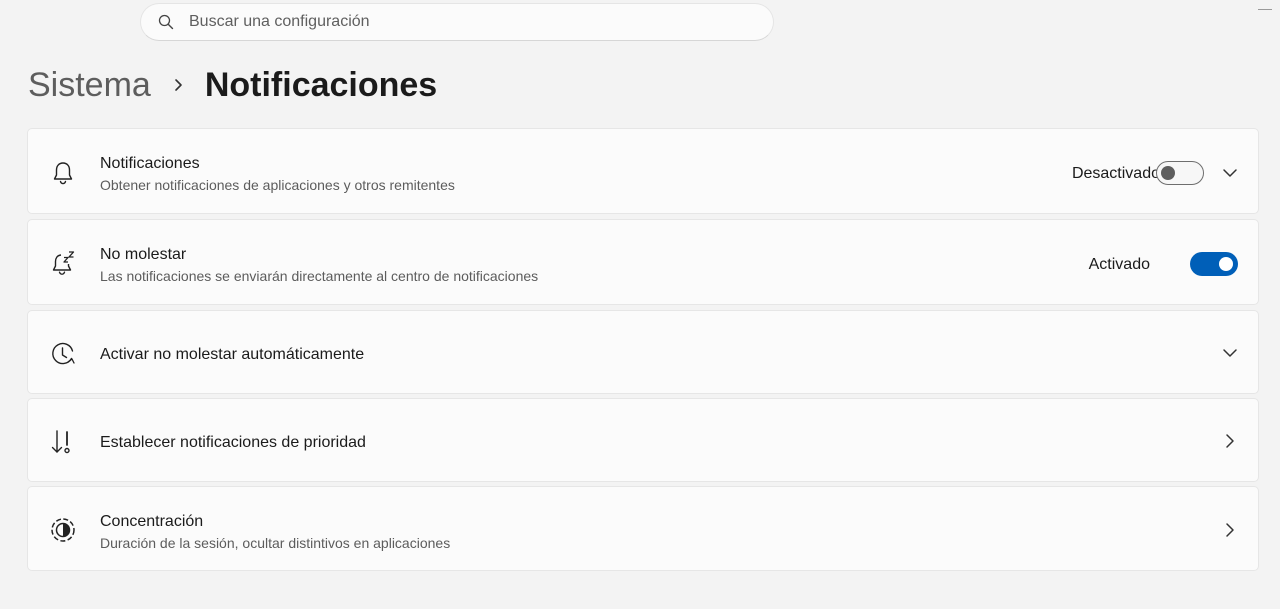 This screenshot has width=1280, height=609. What do you see at coordinates (89, 85) in the screenshot?
I see `breadcrumb-parent: Sistema` at bounding box center [89, 85].